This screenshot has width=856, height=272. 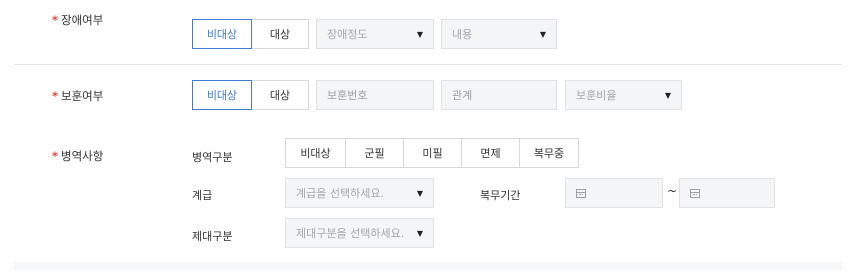 I want to click on military-type-not-served: 미필, so click(x=432, y=153).